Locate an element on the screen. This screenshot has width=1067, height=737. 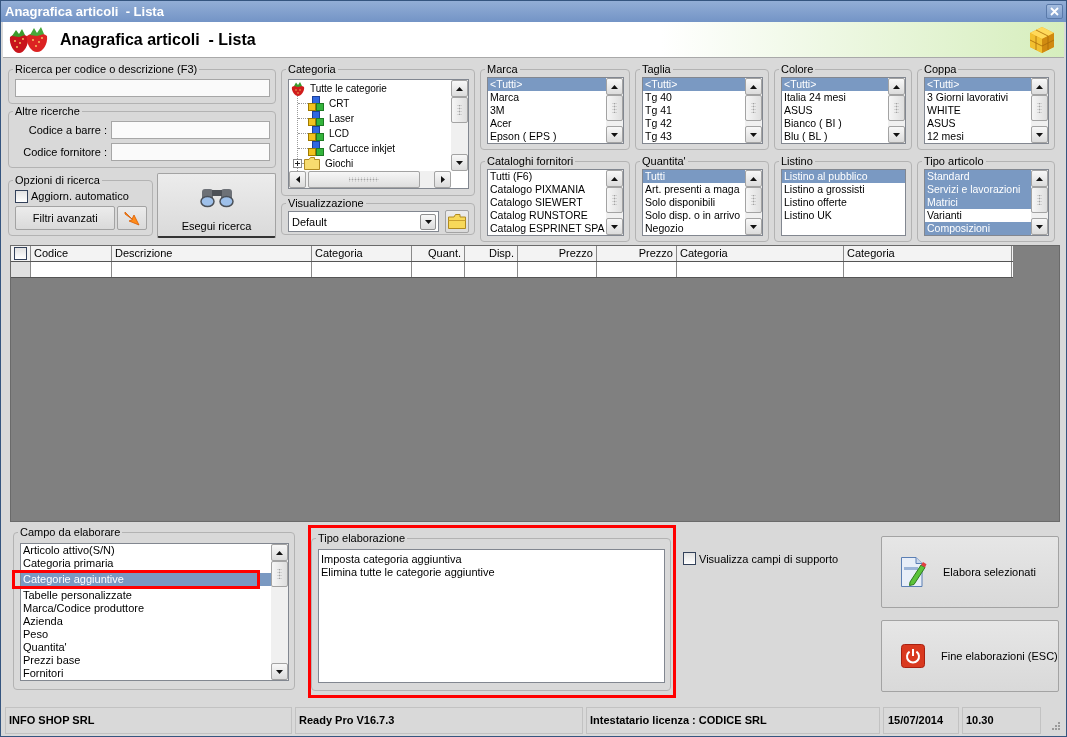
new-row is located at coordinates (512, 270).